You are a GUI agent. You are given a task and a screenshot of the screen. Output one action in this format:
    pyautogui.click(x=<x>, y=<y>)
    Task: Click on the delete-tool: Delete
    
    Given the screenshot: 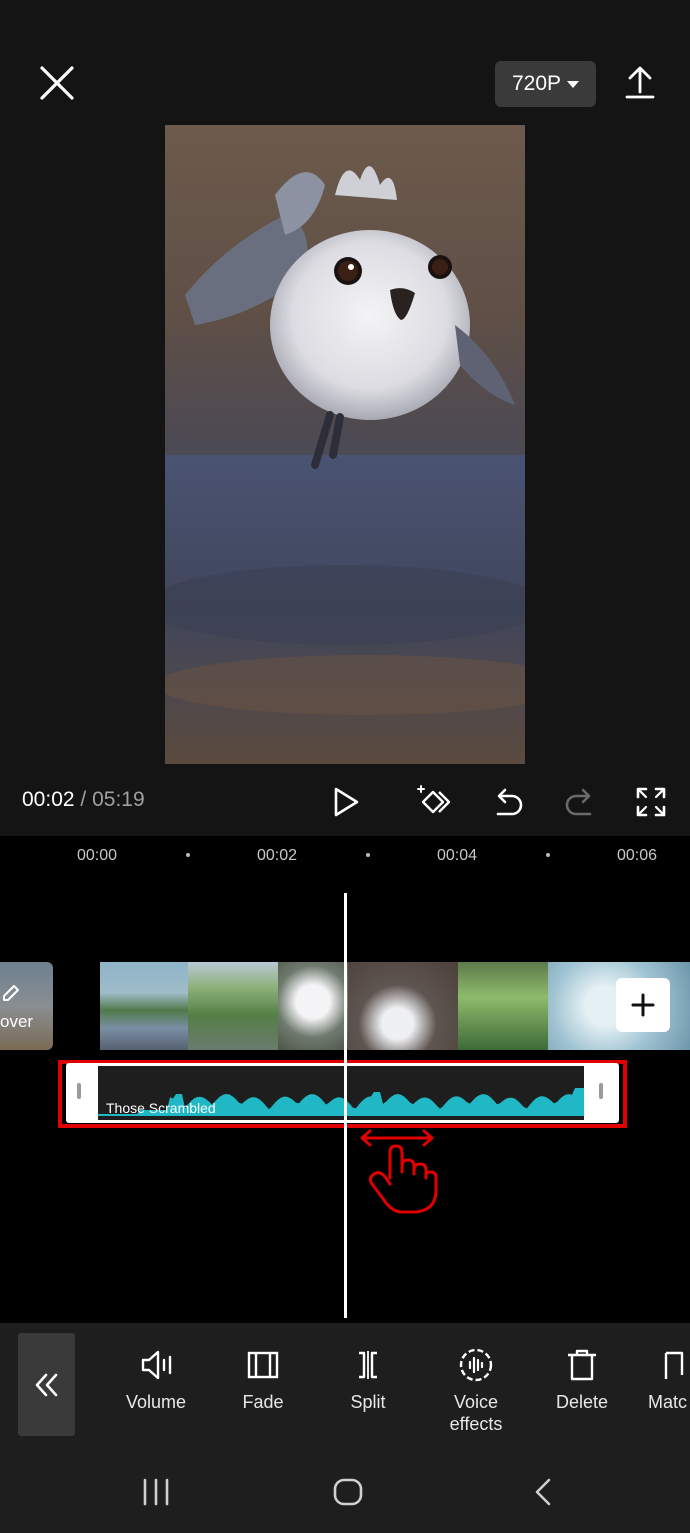 What is the action you would take?
    pyautogui.click(x=582, y=1379)
    